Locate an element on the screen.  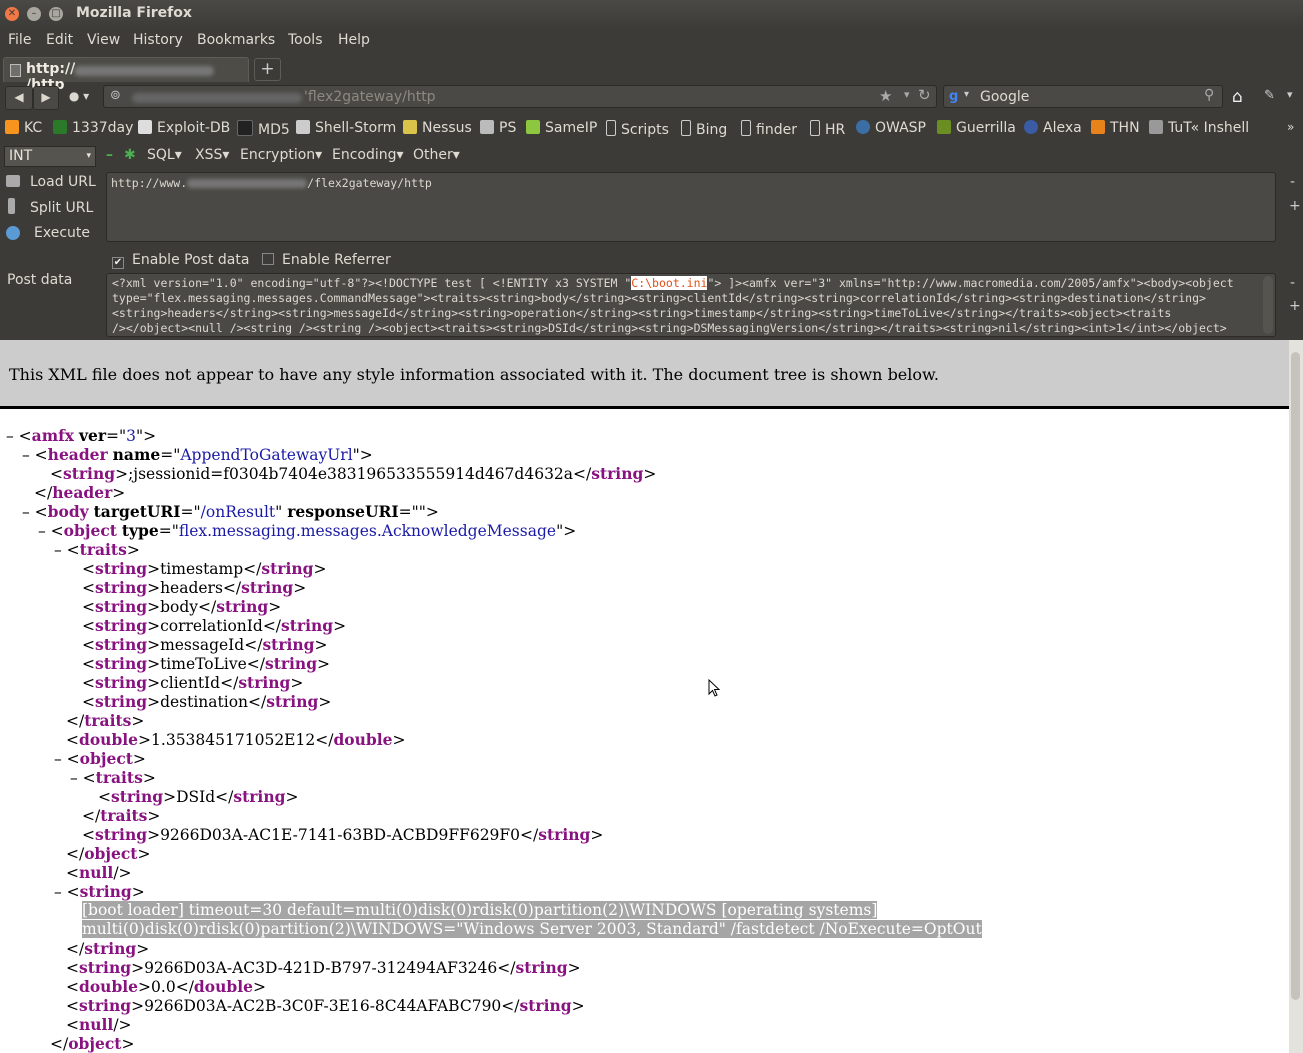
url-dropdown-icon: ▾ is located at coordinates (907, 94).